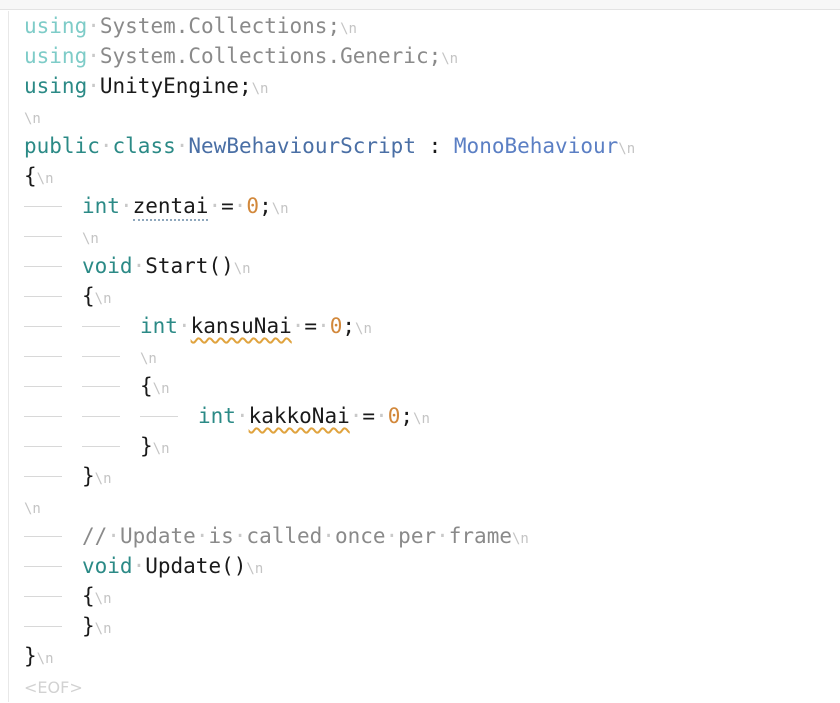  I want to click on code-line: int·kakkoNai·=·0;\n, so click(420, 416).